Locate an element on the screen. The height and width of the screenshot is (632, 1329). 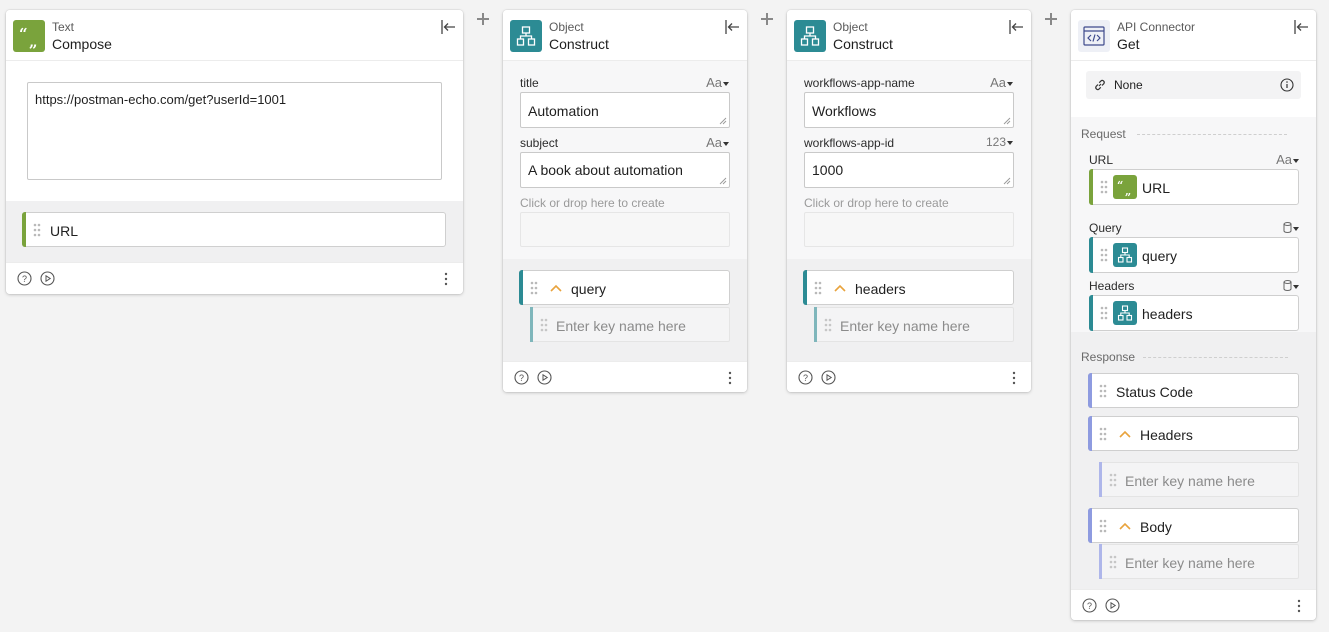
auth-row: None is located at coordinates (1193, 85).